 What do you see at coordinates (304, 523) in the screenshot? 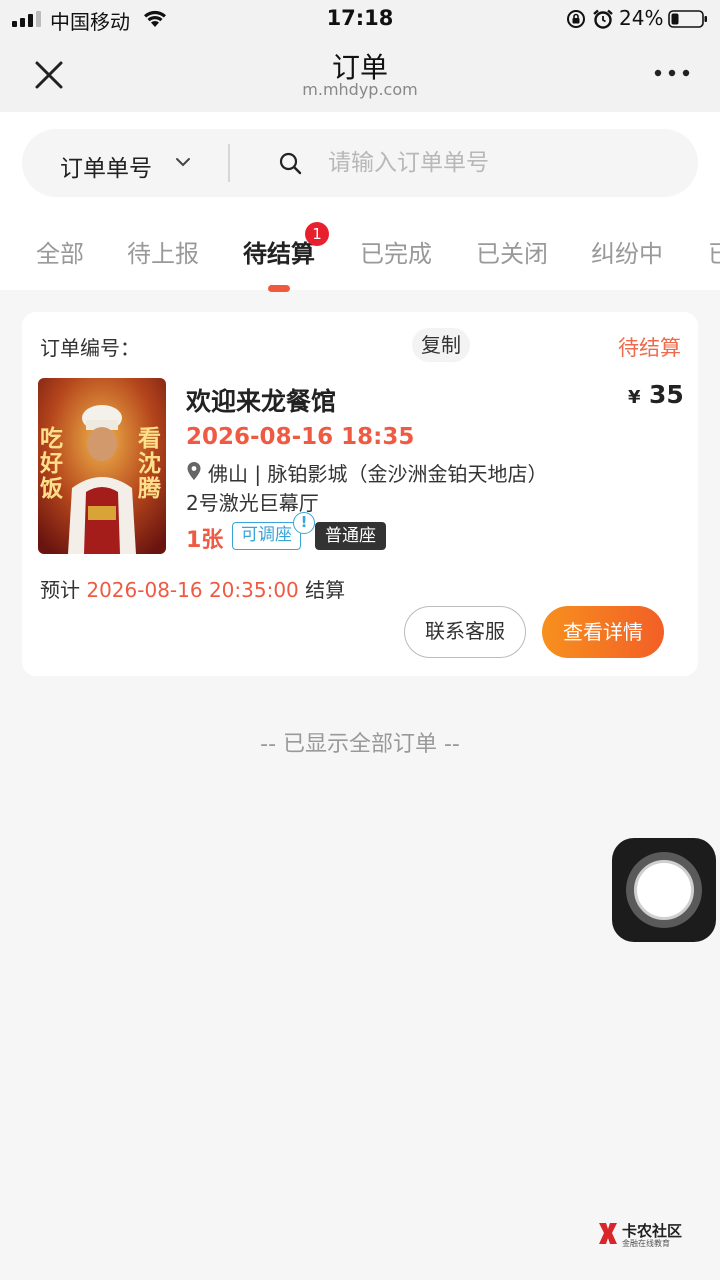
I see `info-icon: !` at bounding box center [304, 523].